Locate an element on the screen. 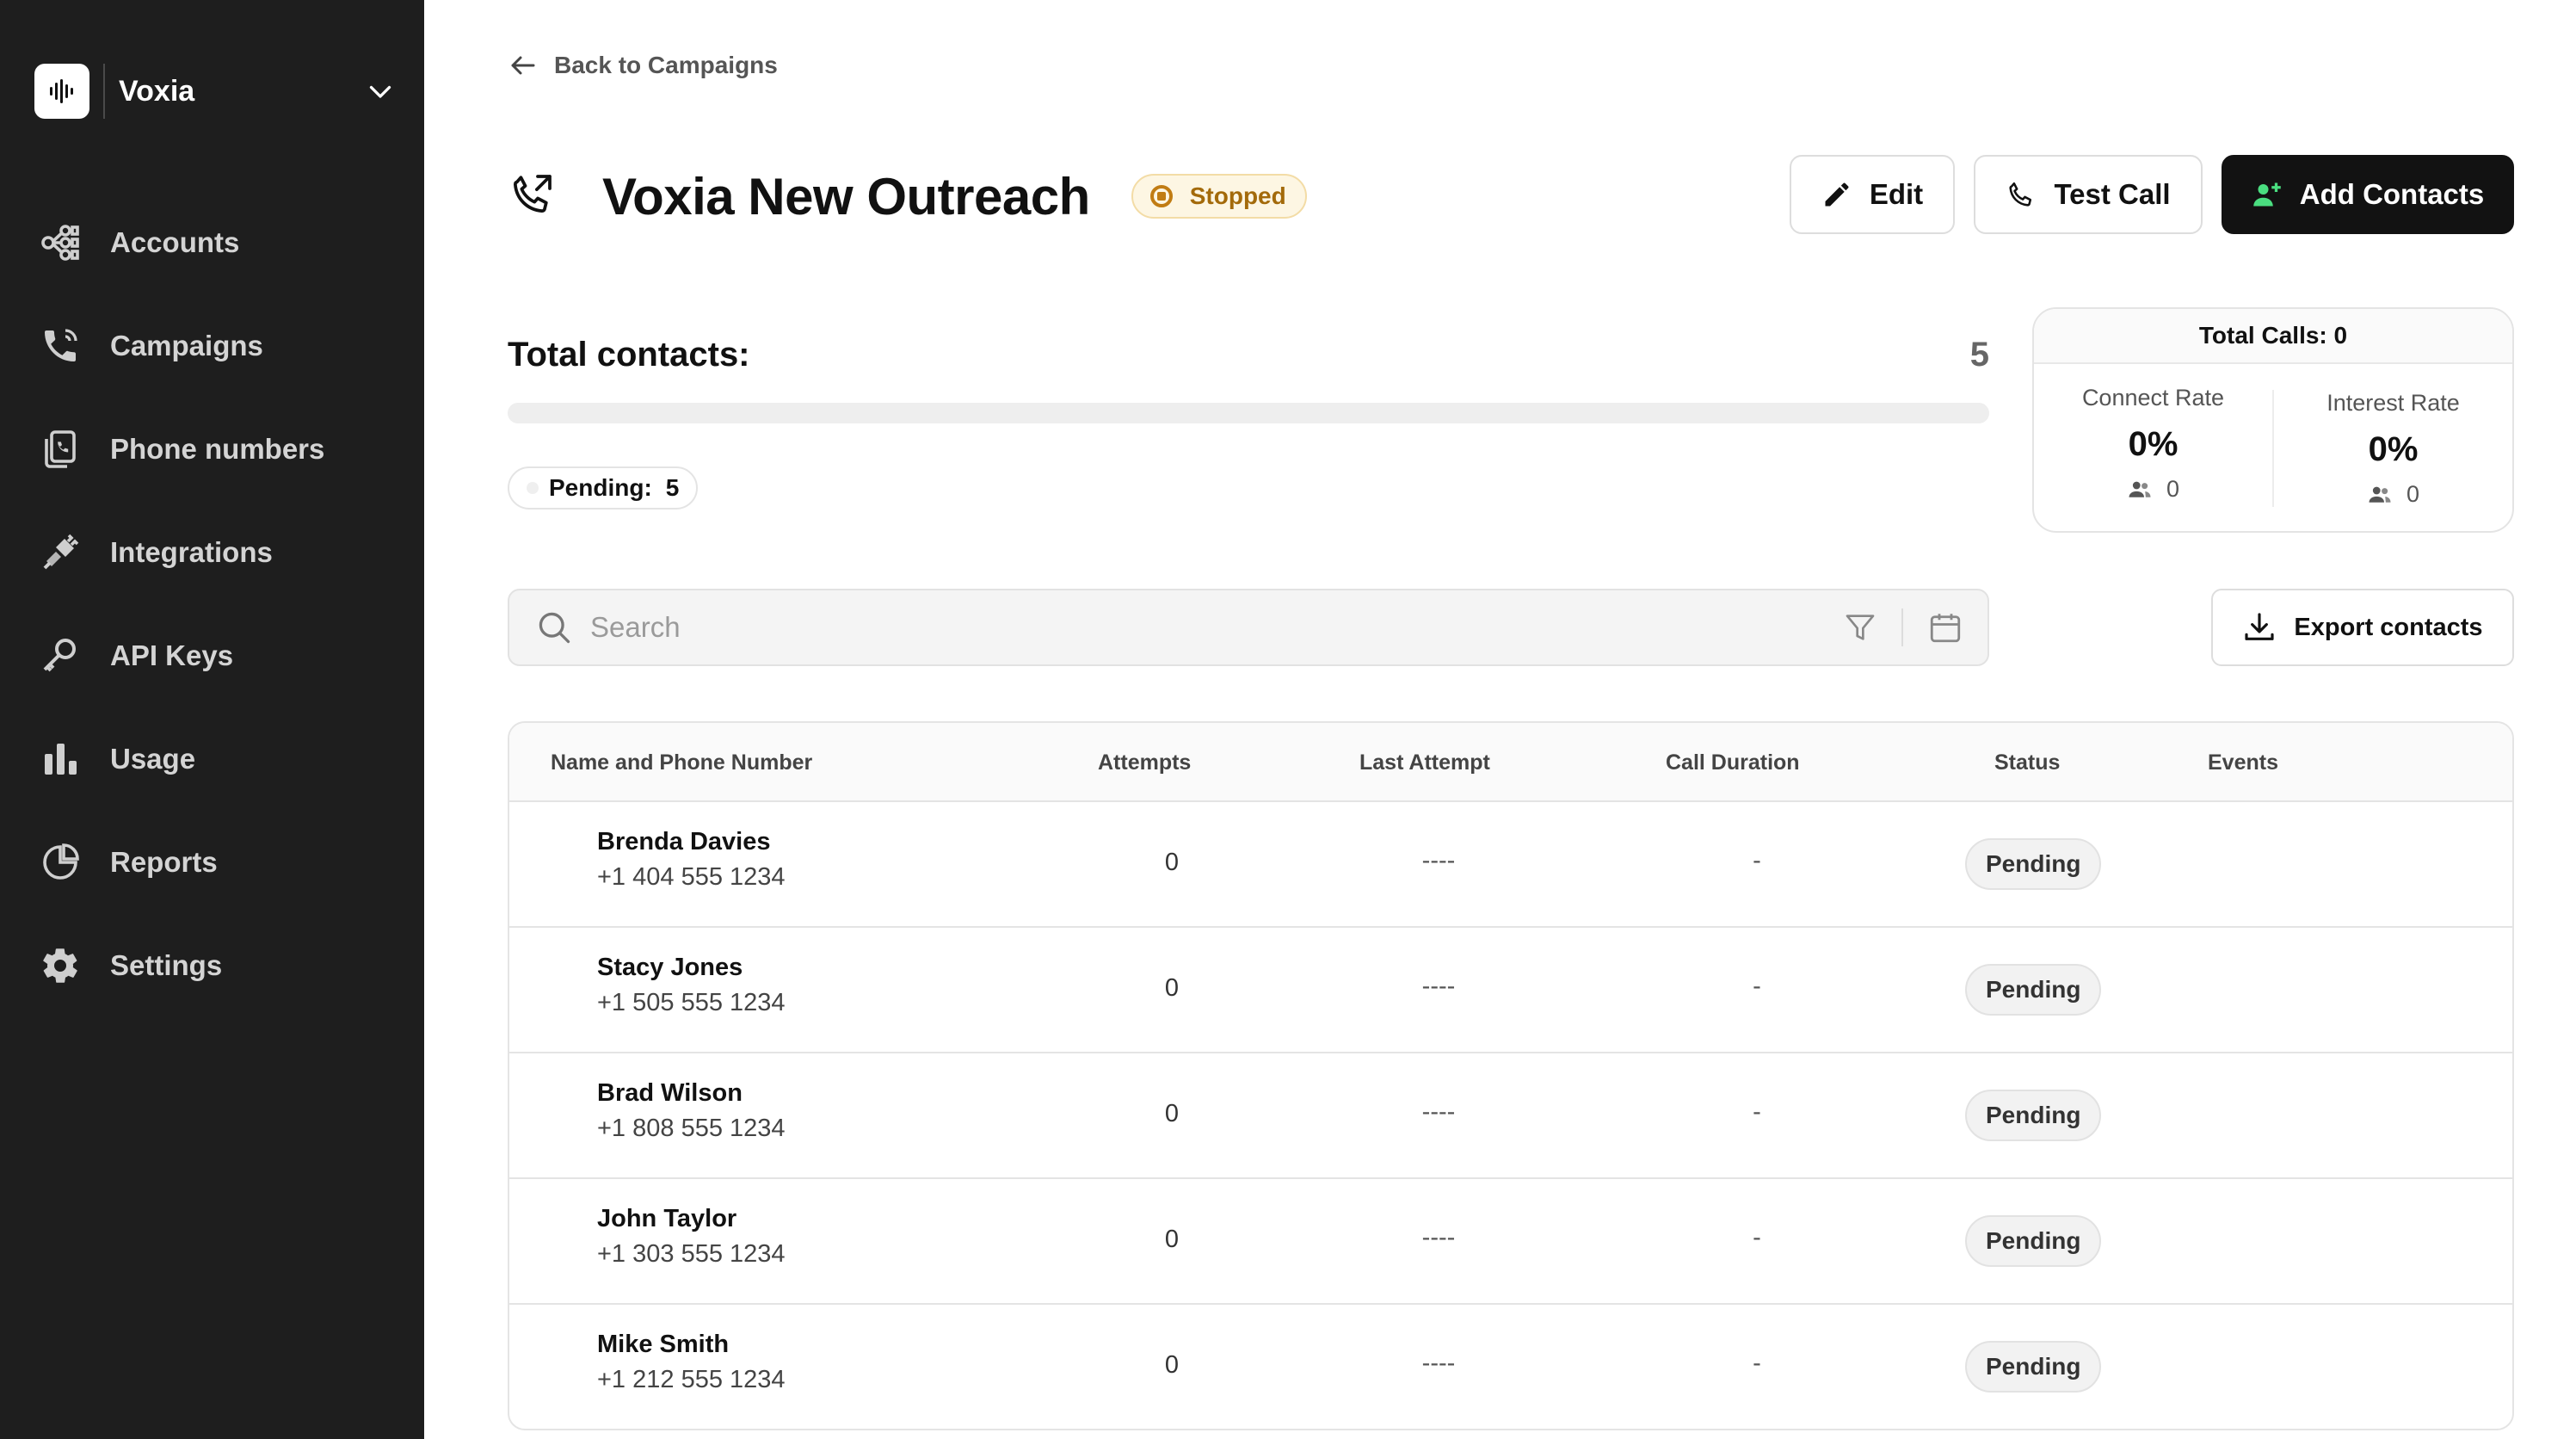 The width and height of the screenshot is (2576, 1439). phone-outgoing-icon is located at coordinates (532, 197).